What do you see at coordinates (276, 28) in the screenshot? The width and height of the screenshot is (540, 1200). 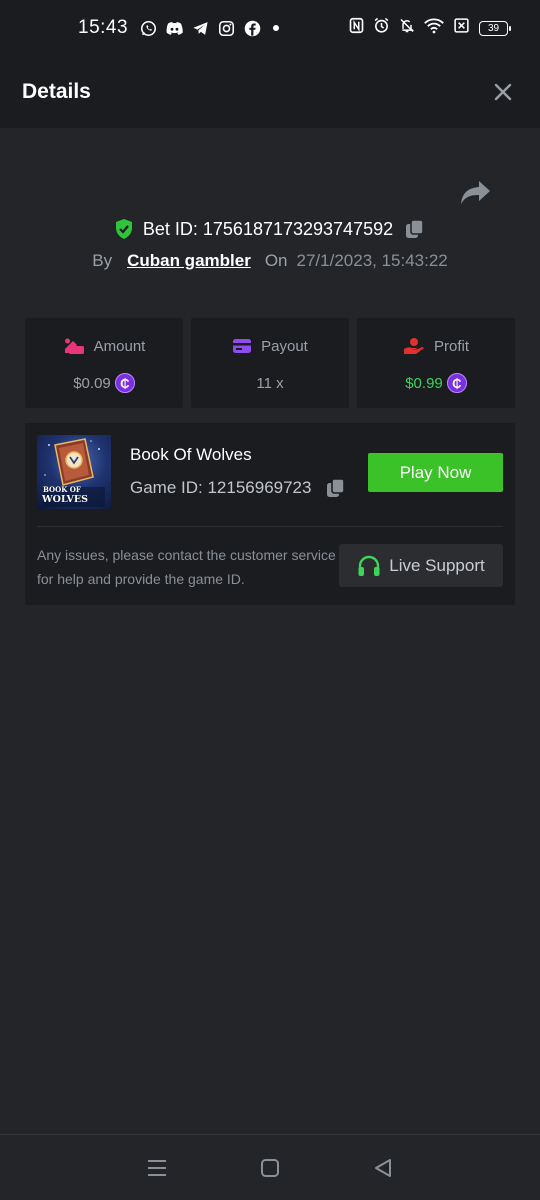 I see `notification-dot` at bounding box center [276, 28].